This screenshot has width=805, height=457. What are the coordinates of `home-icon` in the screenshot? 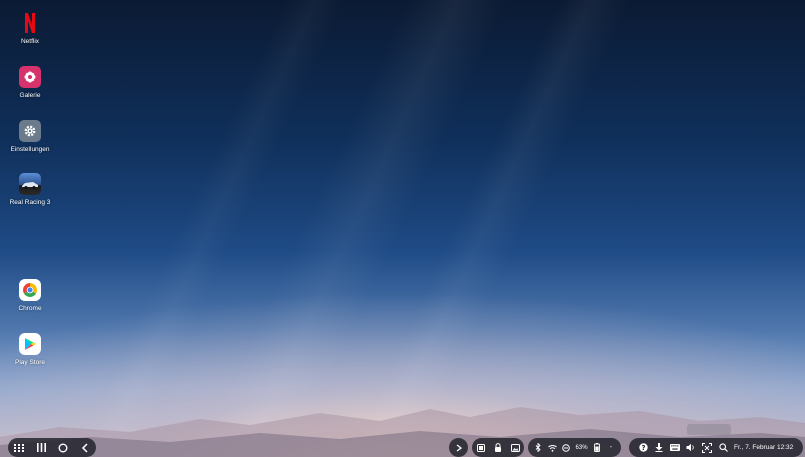 It's located at (63, 448).